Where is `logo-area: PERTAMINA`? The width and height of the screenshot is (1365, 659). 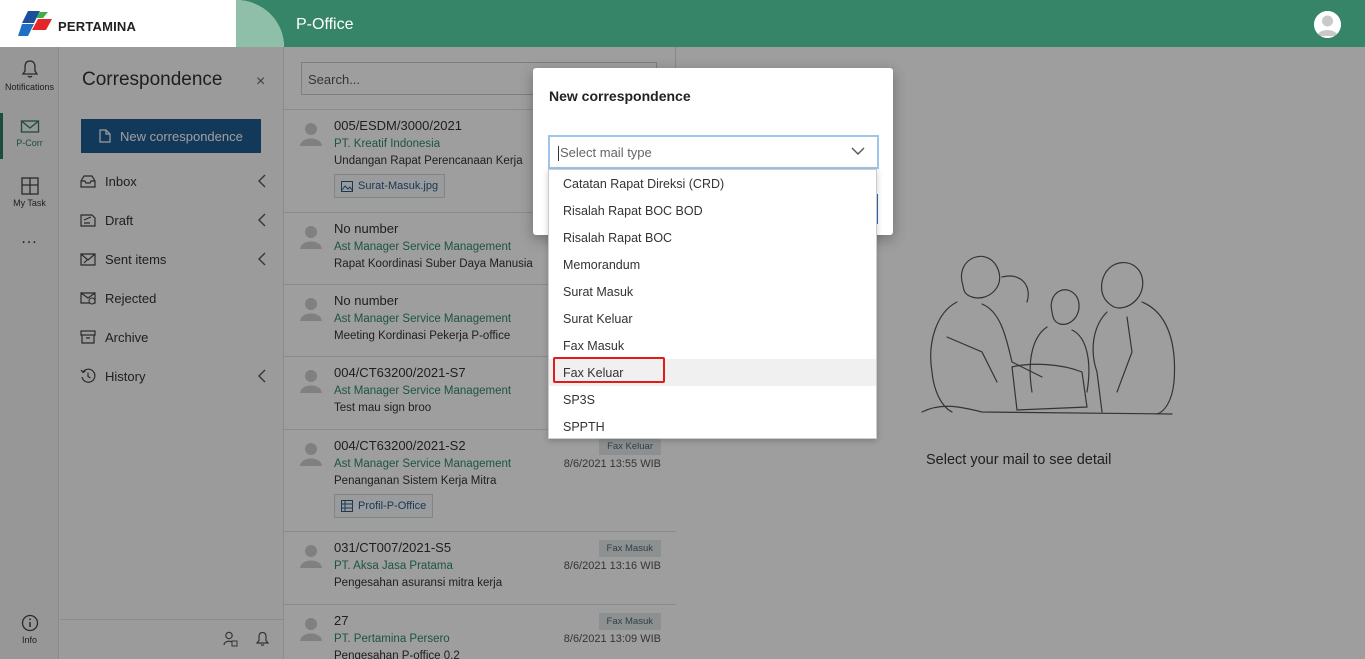 logo-area: PERTAMINA is located at coordinates (142, 23).